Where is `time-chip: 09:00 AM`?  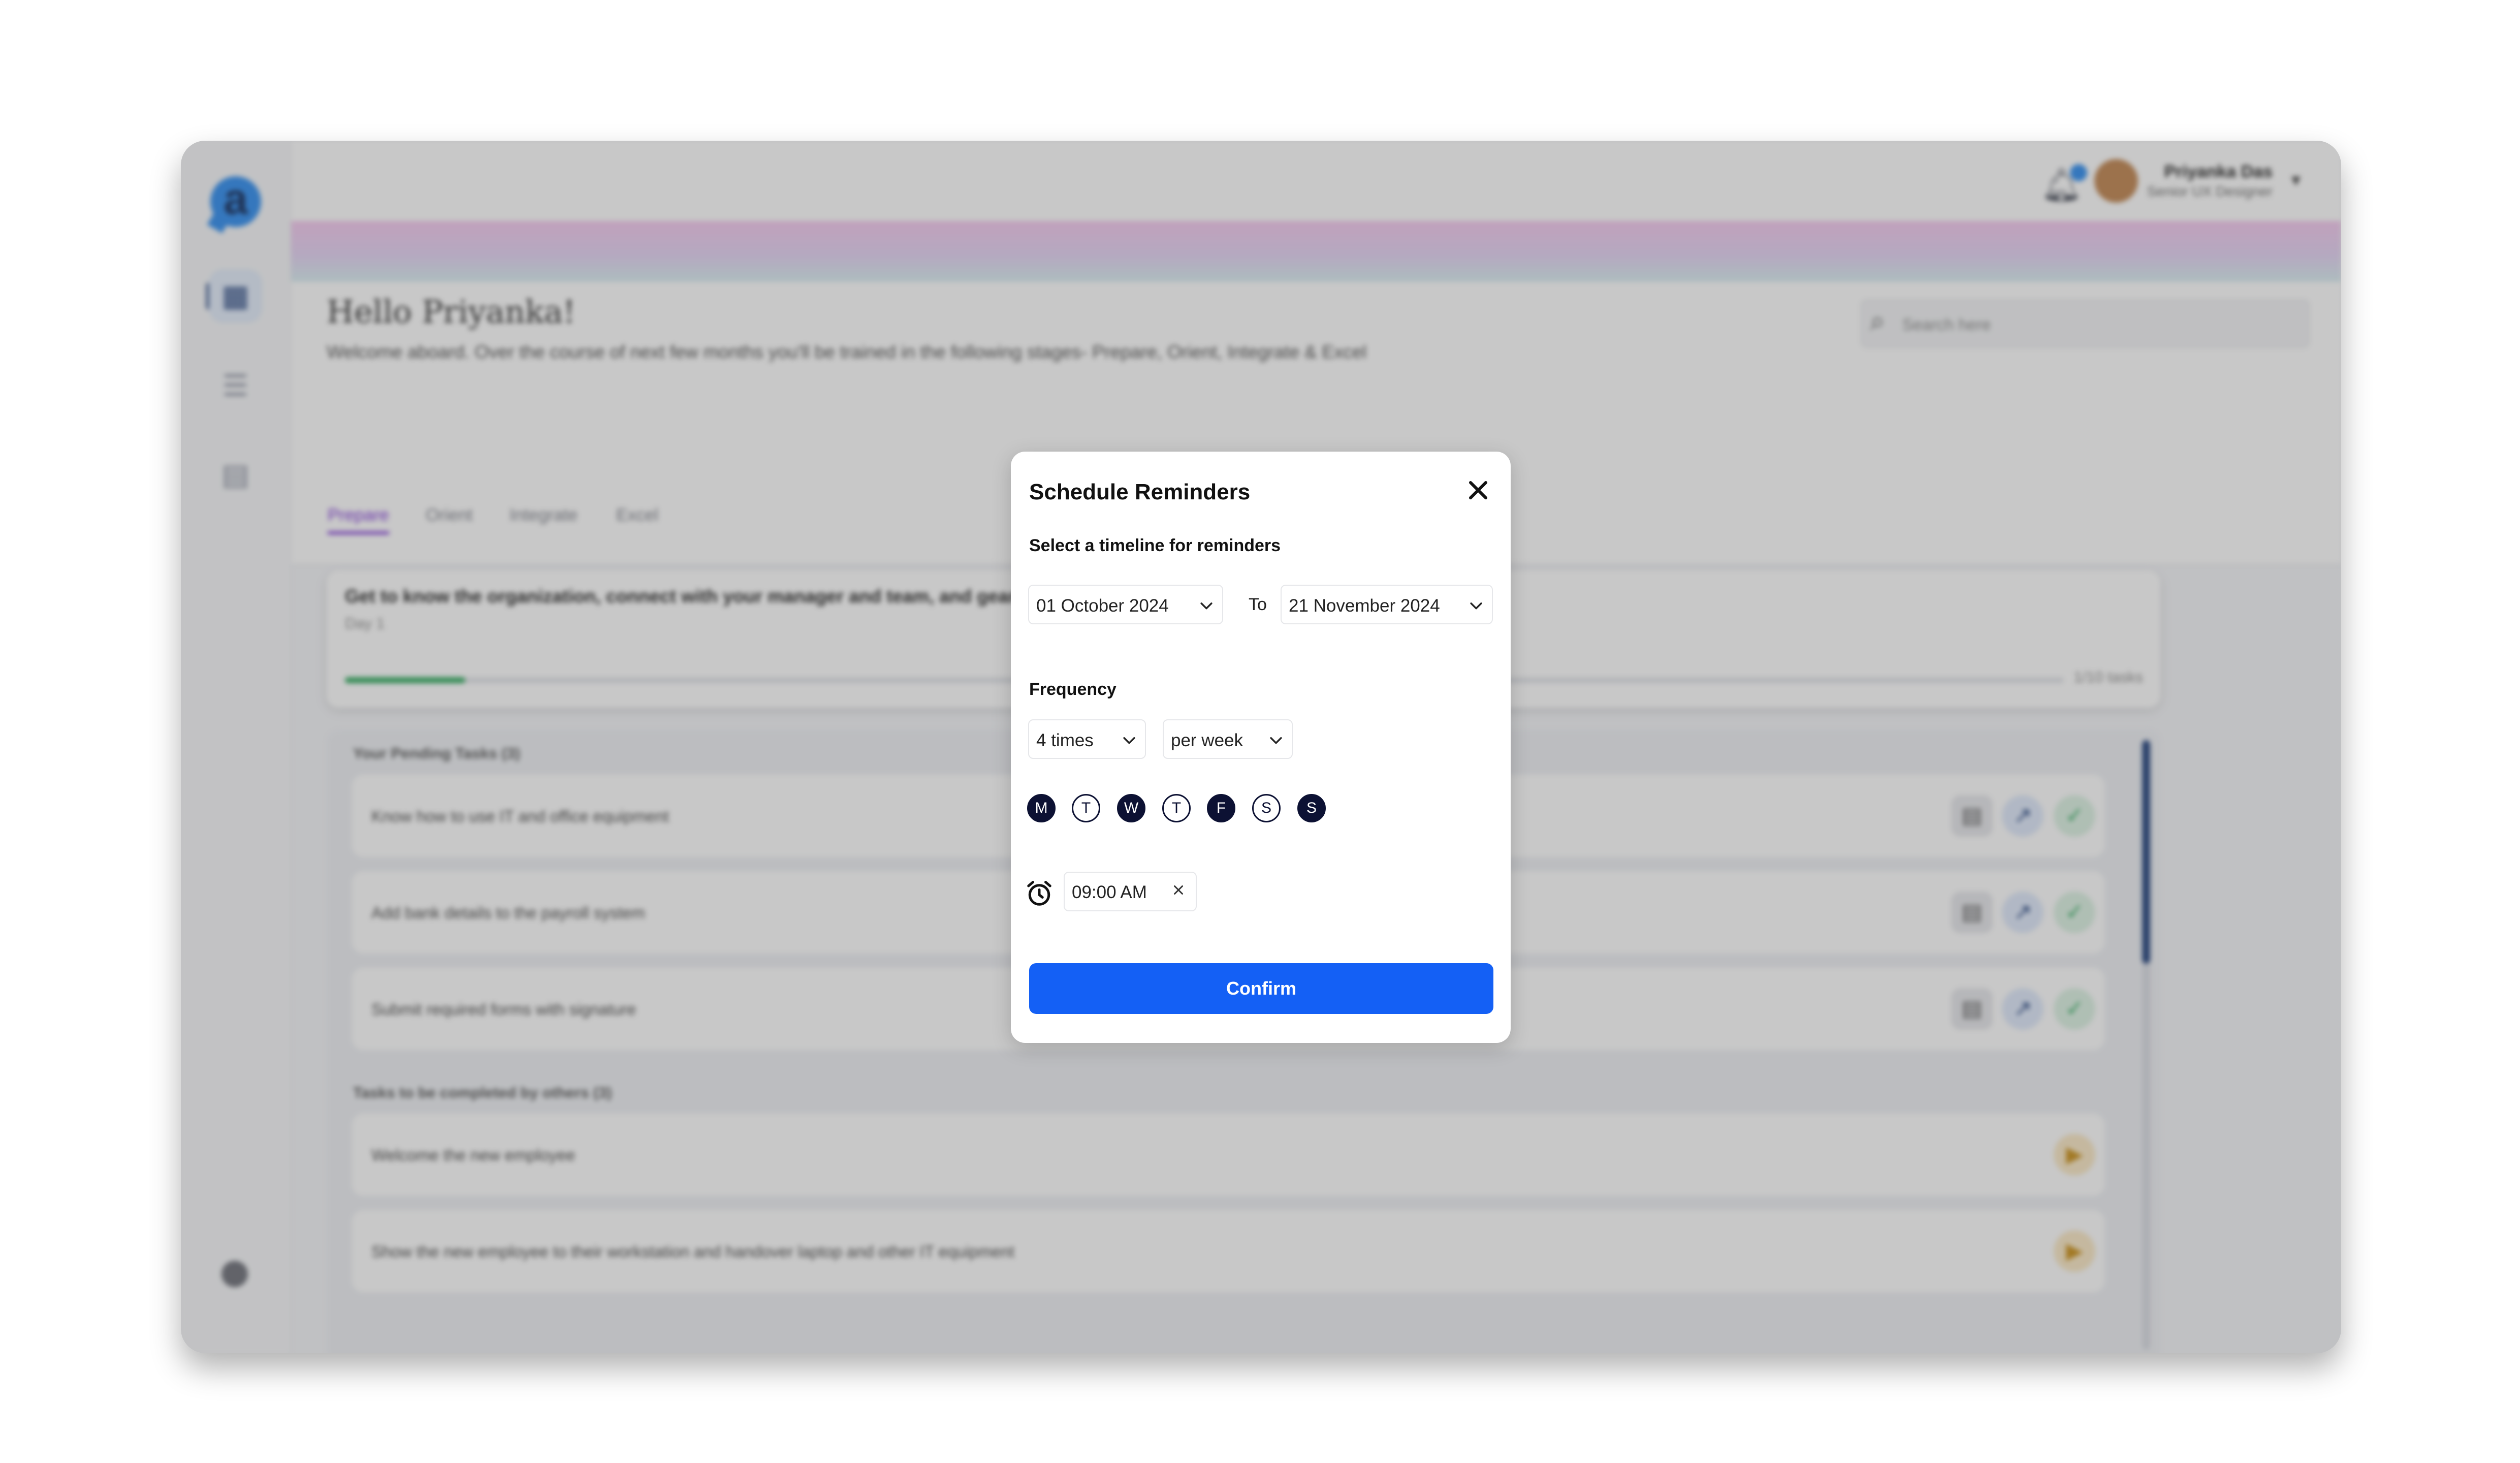 time-chip: 09:00 AM is located at coordinates (1130, 891).